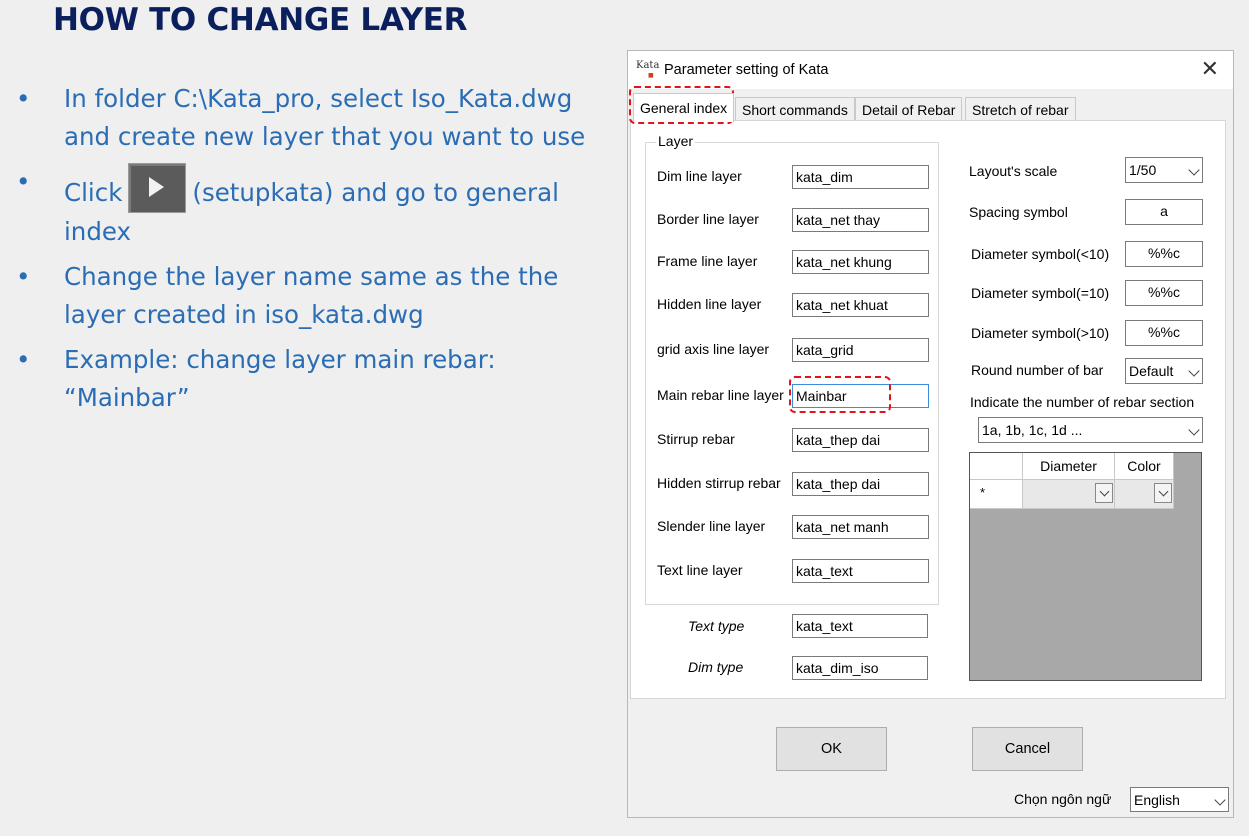 This screenshot has height=836, width=1249. I want to click on layer-label: Border line layer, so click(708, 219).